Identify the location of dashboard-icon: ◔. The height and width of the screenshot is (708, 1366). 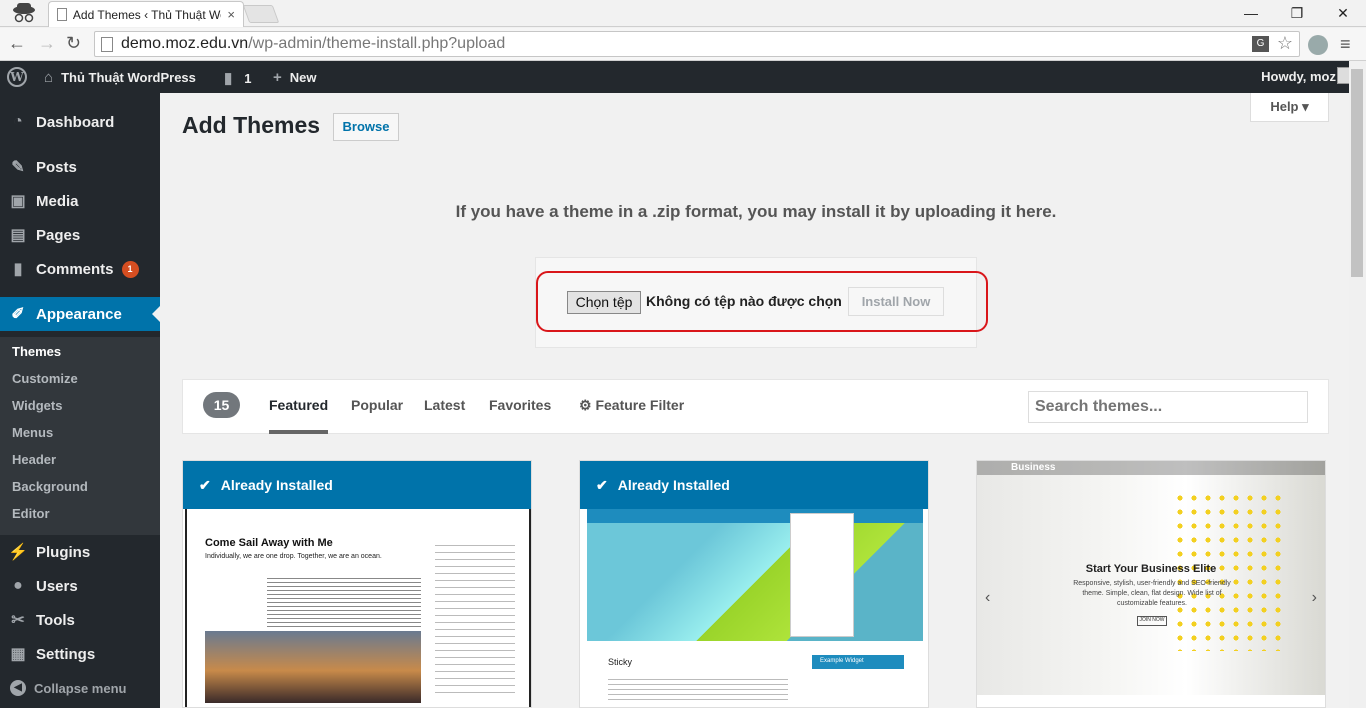
(18, 121).